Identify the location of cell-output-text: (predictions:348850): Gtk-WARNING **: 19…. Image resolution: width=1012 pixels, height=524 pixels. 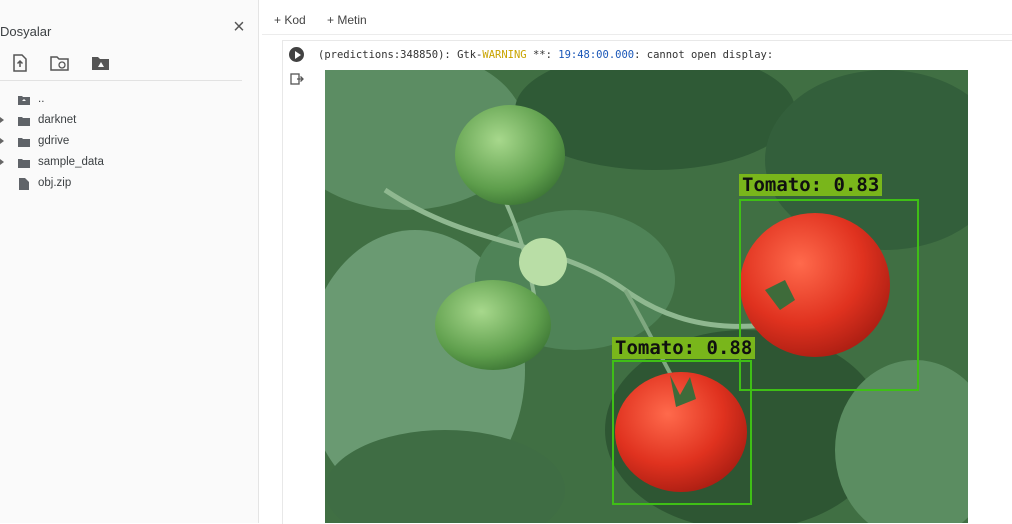
(545, 55).